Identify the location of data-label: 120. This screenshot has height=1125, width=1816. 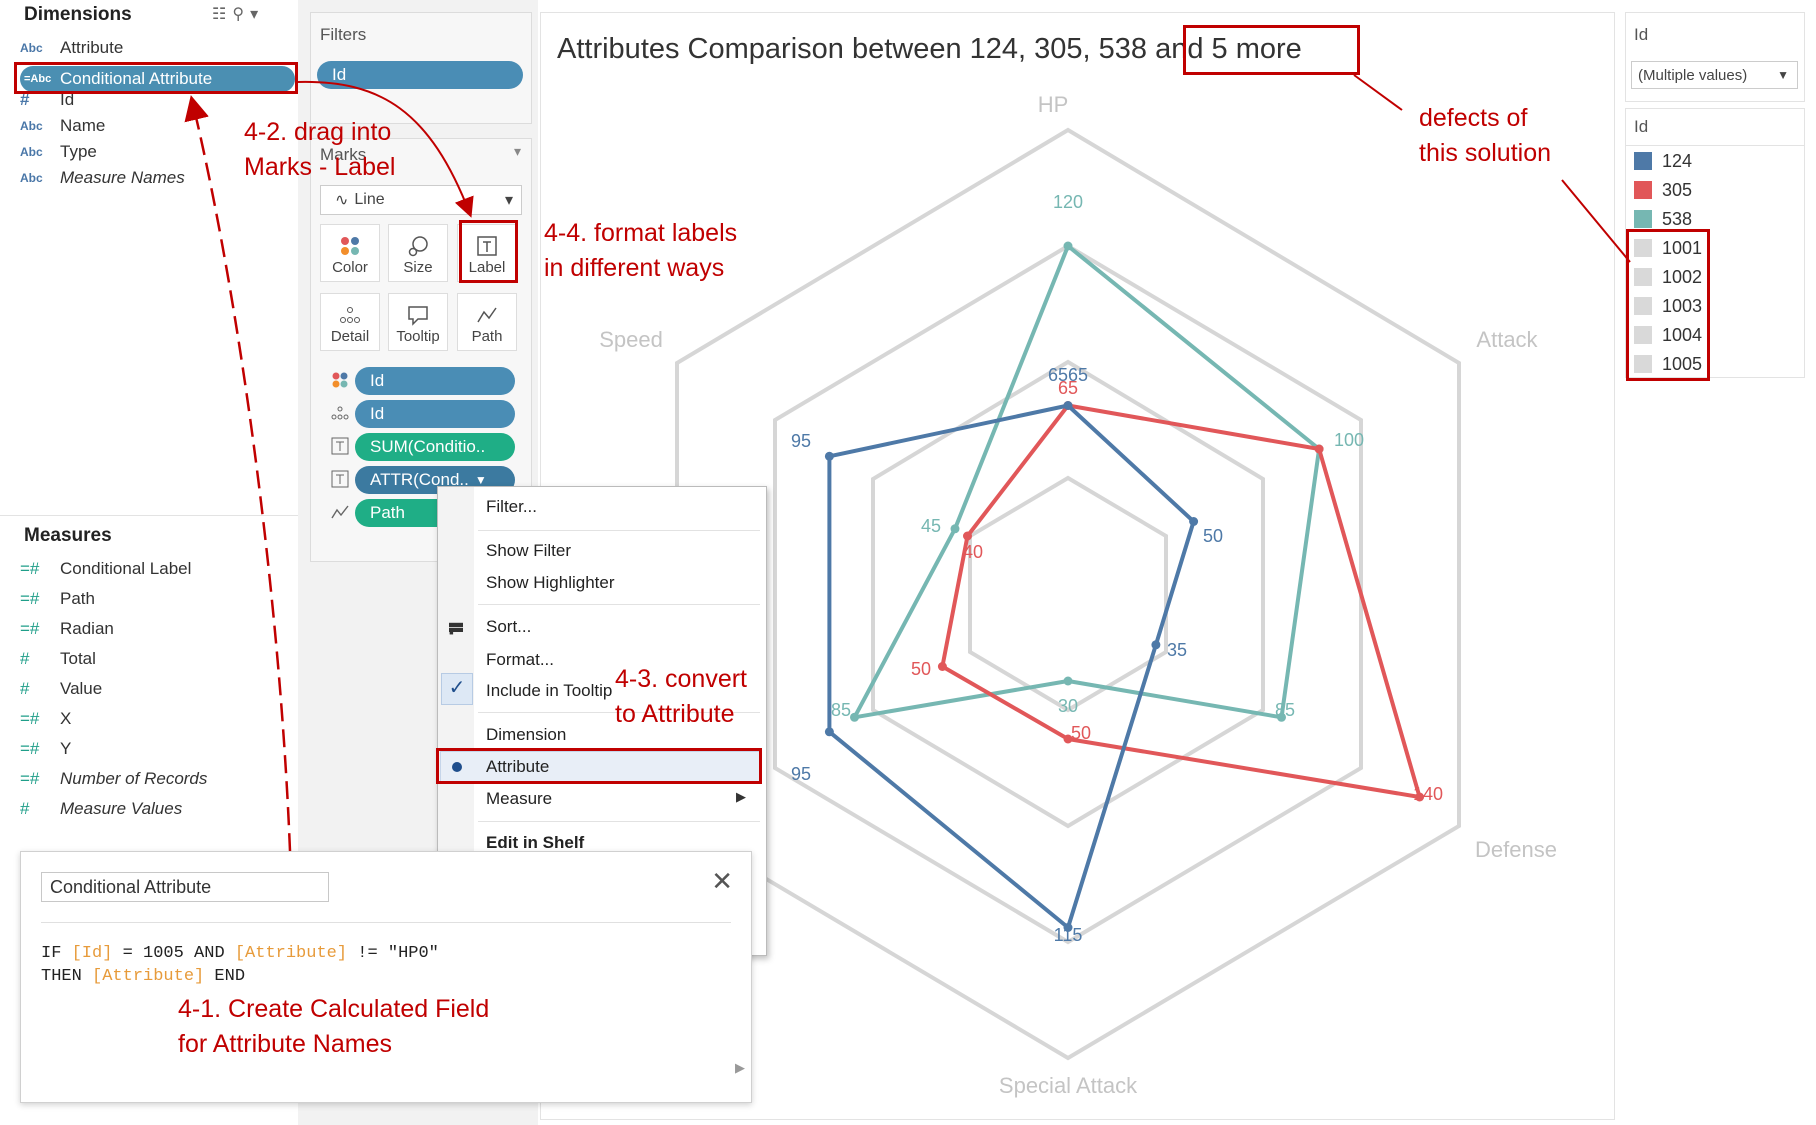
(1068, 202).